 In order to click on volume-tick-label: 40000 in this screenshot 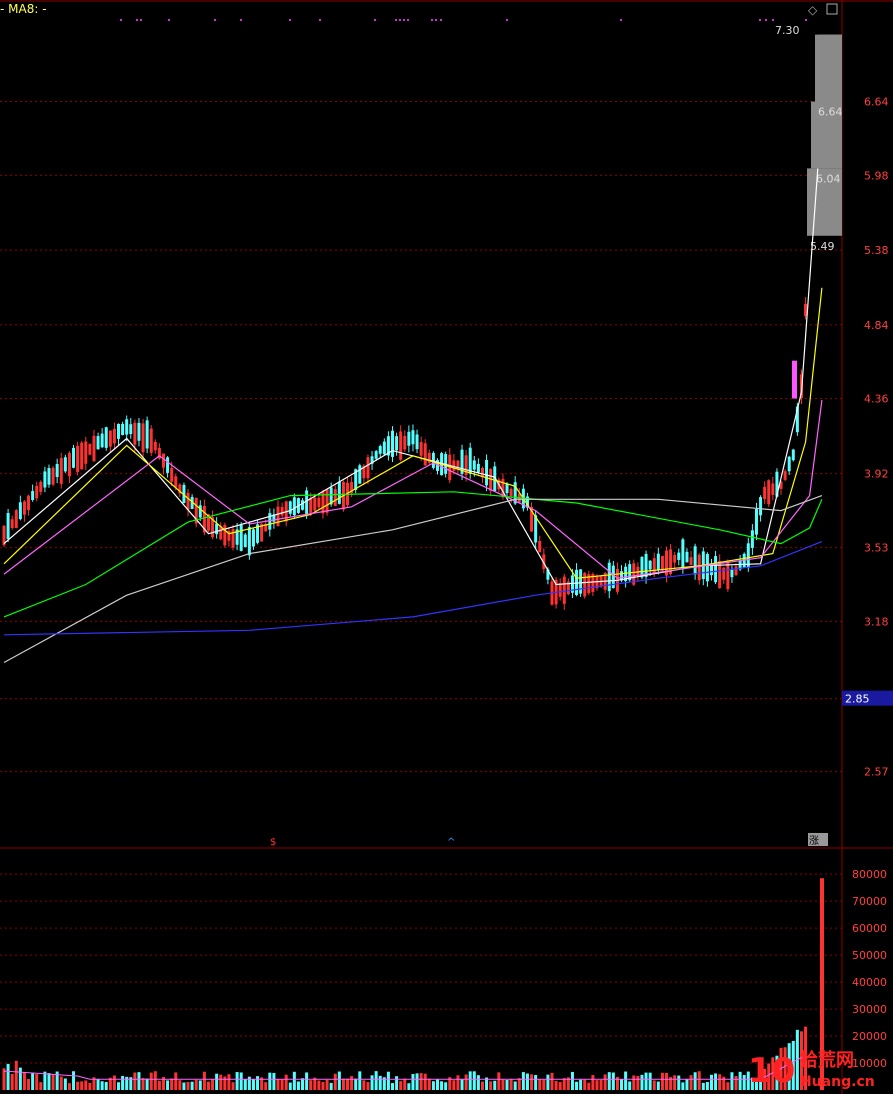, I will do `click(869, 982)`.